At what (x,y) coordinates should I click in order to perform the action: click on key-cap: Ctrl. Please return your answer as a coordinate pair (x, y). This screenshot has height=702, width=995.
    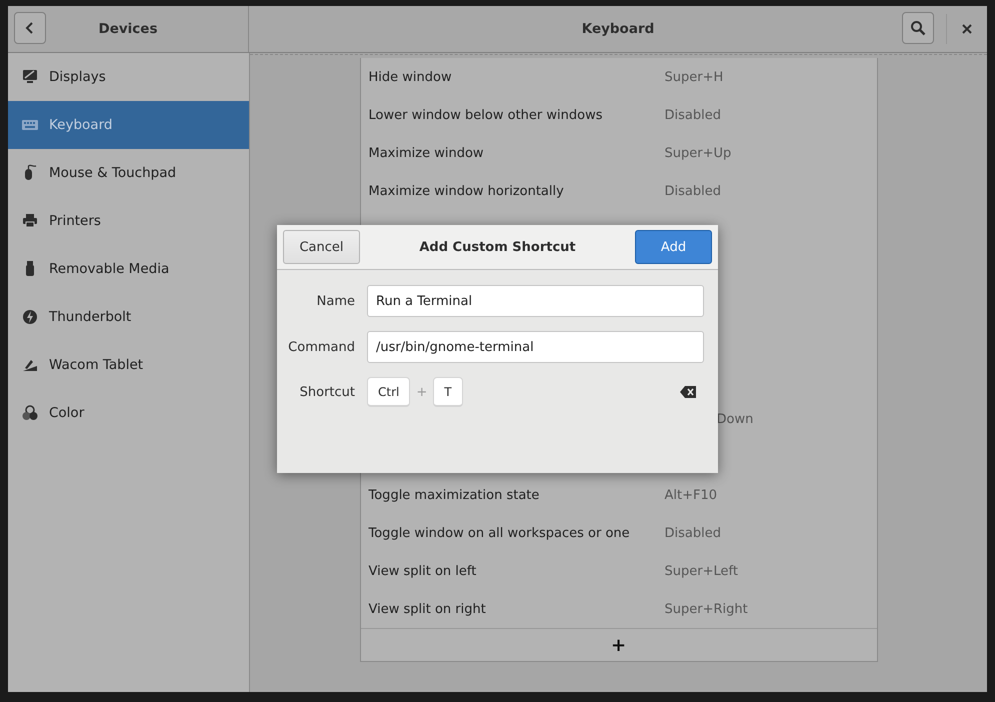
    Looking at the image, I should click on (388, 392).